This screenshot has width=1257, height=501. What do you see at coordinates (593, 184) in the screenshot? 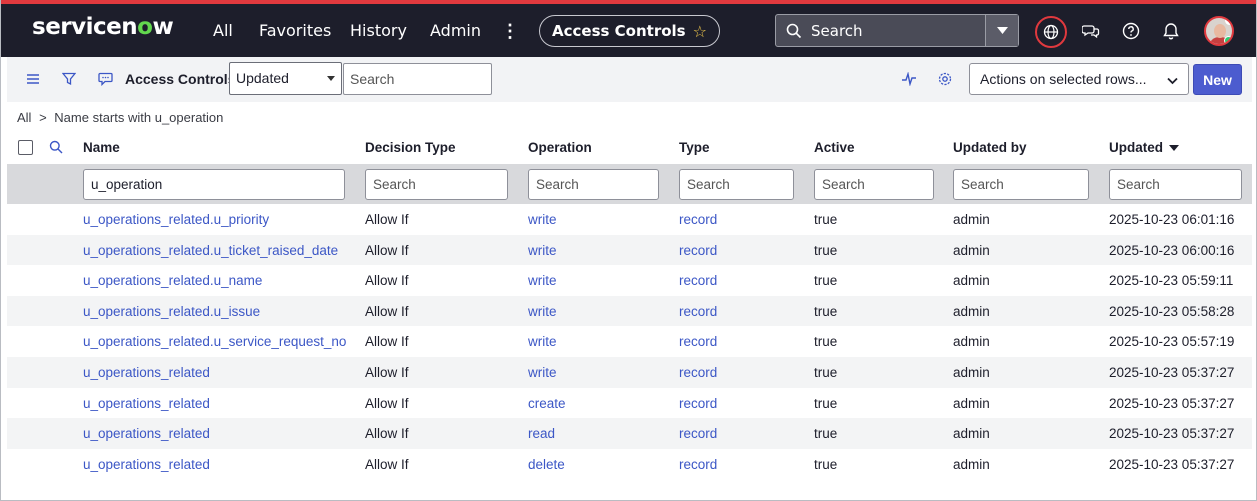
I see `filter-operation-input: Search` at bounding box center [593, 184].